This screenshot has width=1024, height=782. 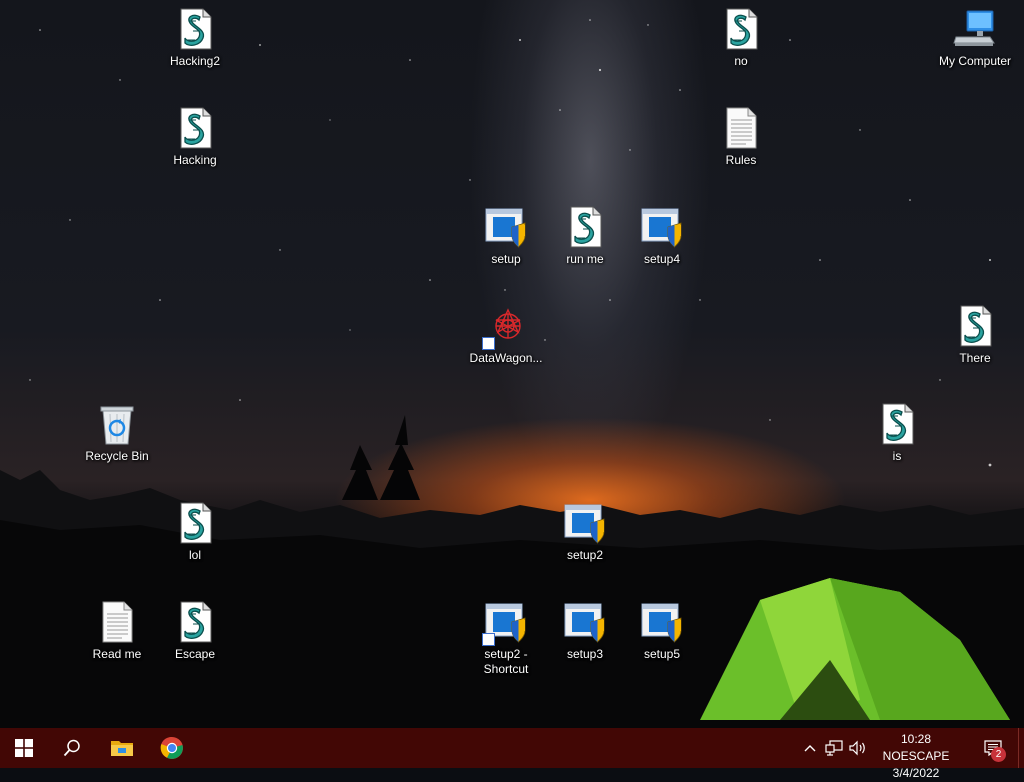 I want to click on chevron-up-icon, so click(x=810, y=748).